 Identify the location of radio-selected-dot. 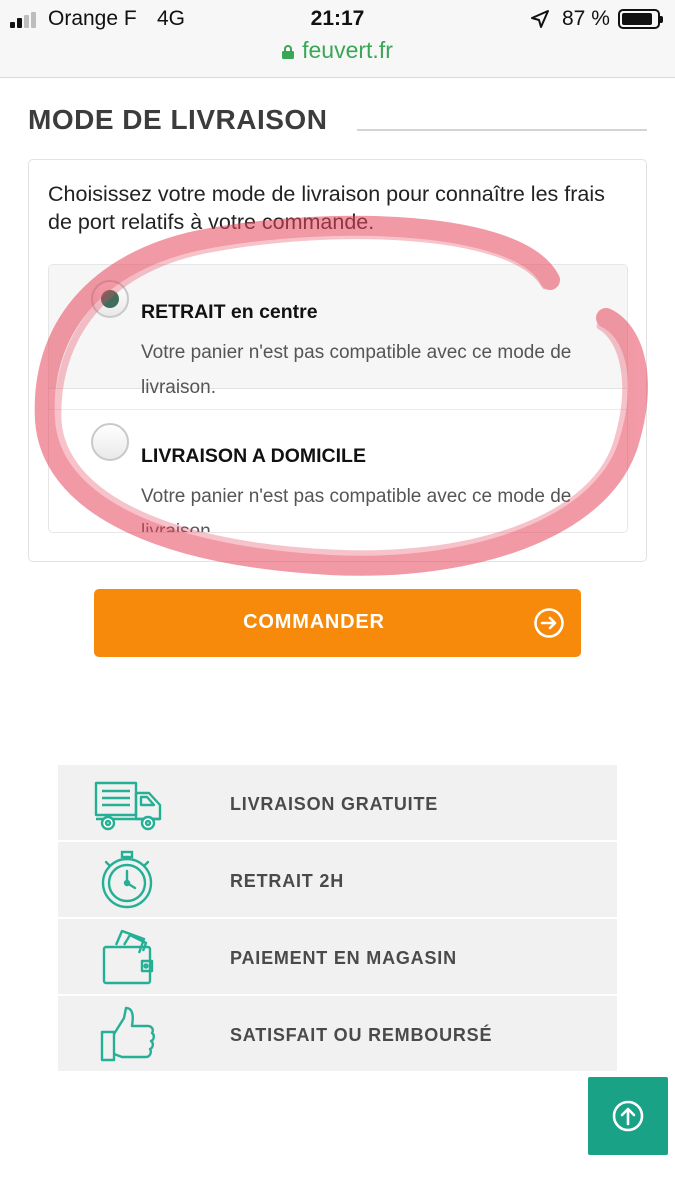
(110, 299).